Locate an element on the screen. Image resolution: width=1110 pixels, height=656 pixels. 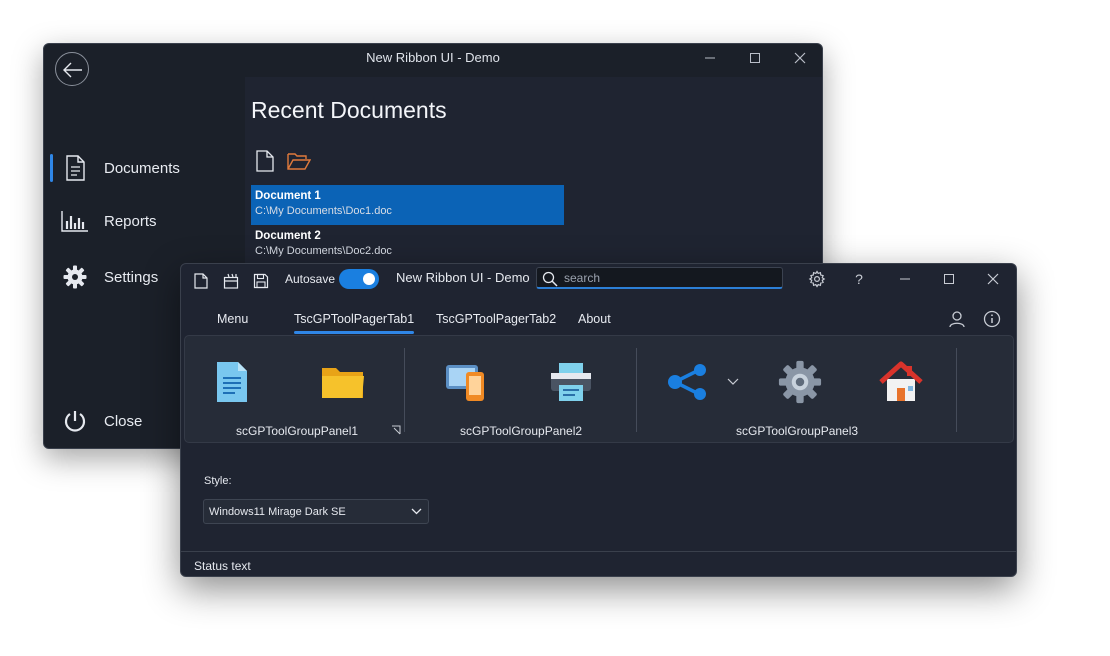
nav-label: Documents is located at coordinates (142, 168).